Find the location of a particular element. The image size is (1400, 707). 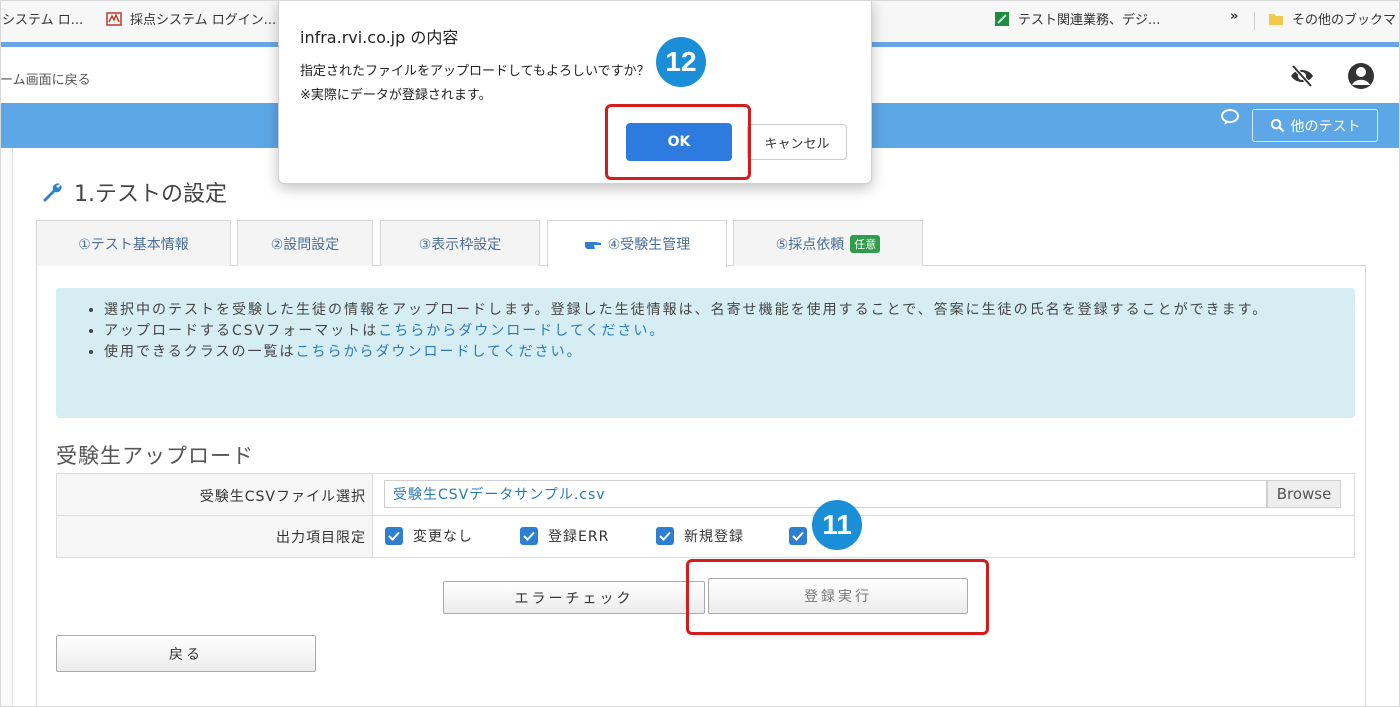

eye-slash-icon is located at coordinates (1302, 76).